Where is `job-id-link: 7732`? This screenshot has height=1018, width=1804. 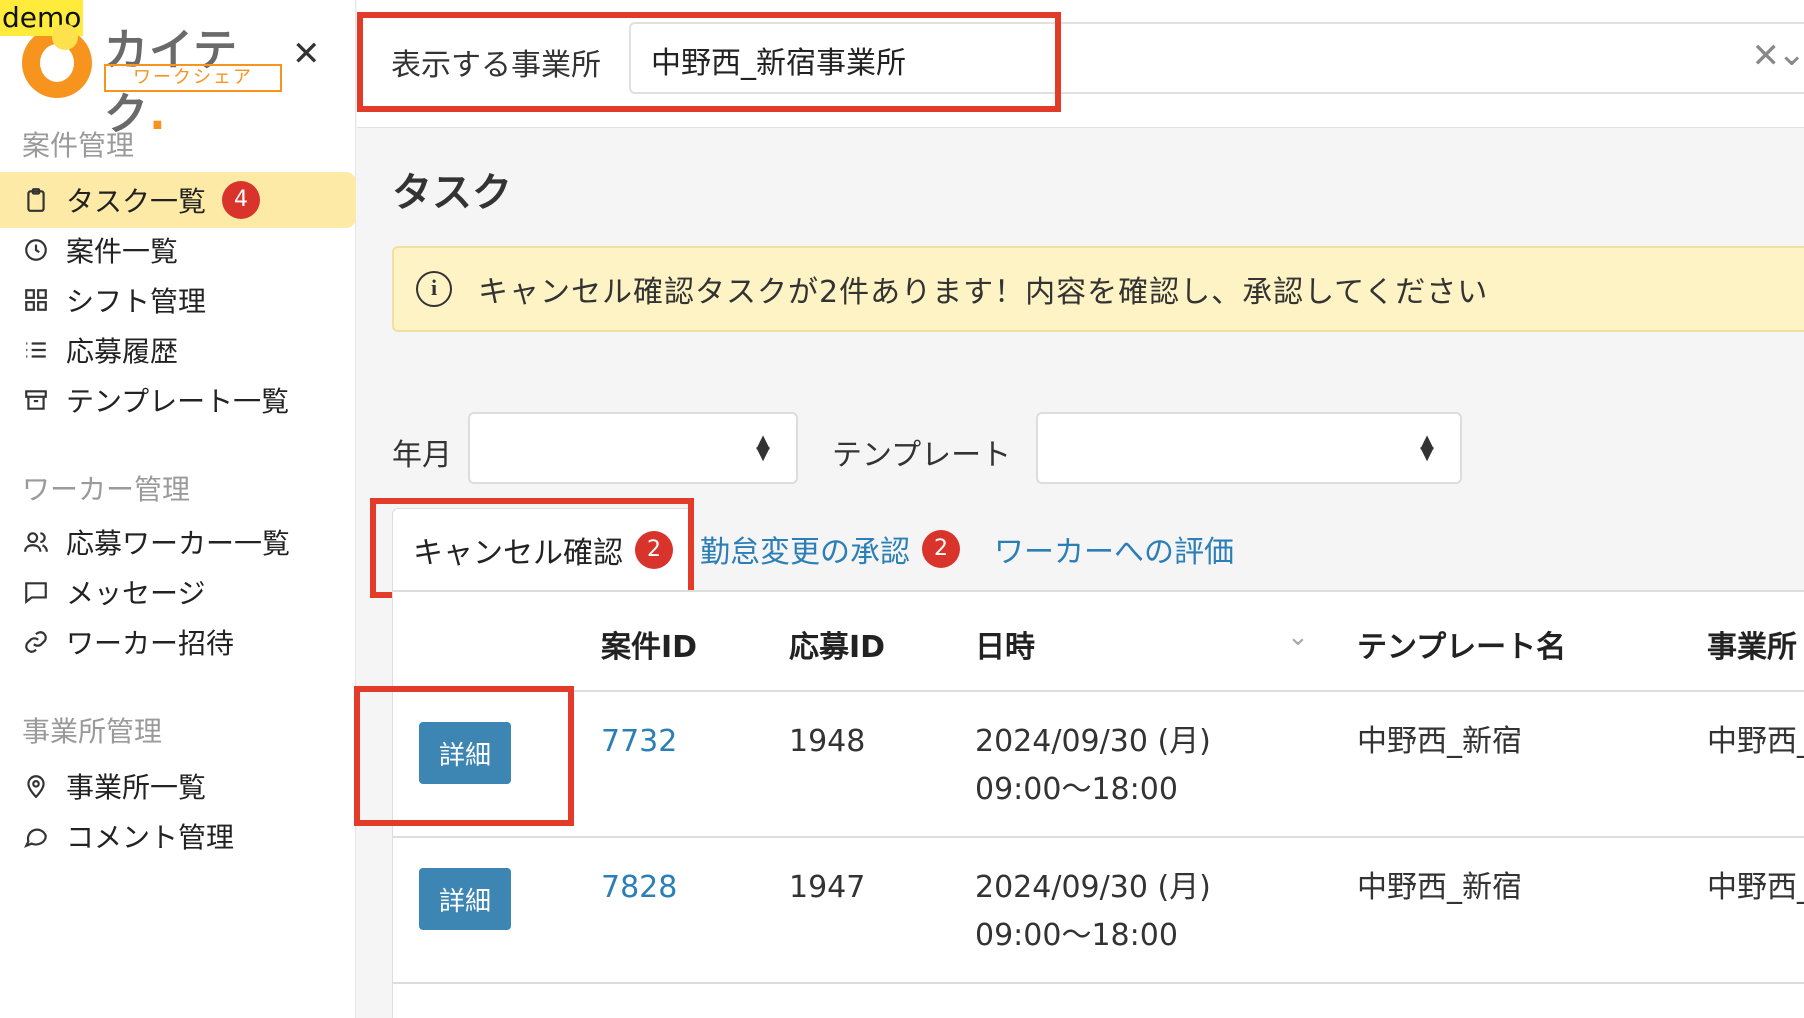 job-id-link: 7732 is located at coordinates (639, 742).